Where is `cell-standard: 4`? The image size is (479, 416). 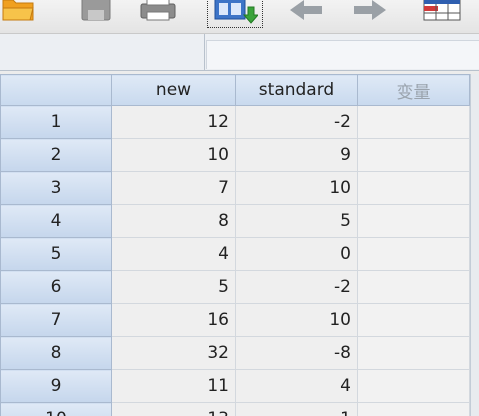
cell-standard: 4 is located at coordinates (296, 386).